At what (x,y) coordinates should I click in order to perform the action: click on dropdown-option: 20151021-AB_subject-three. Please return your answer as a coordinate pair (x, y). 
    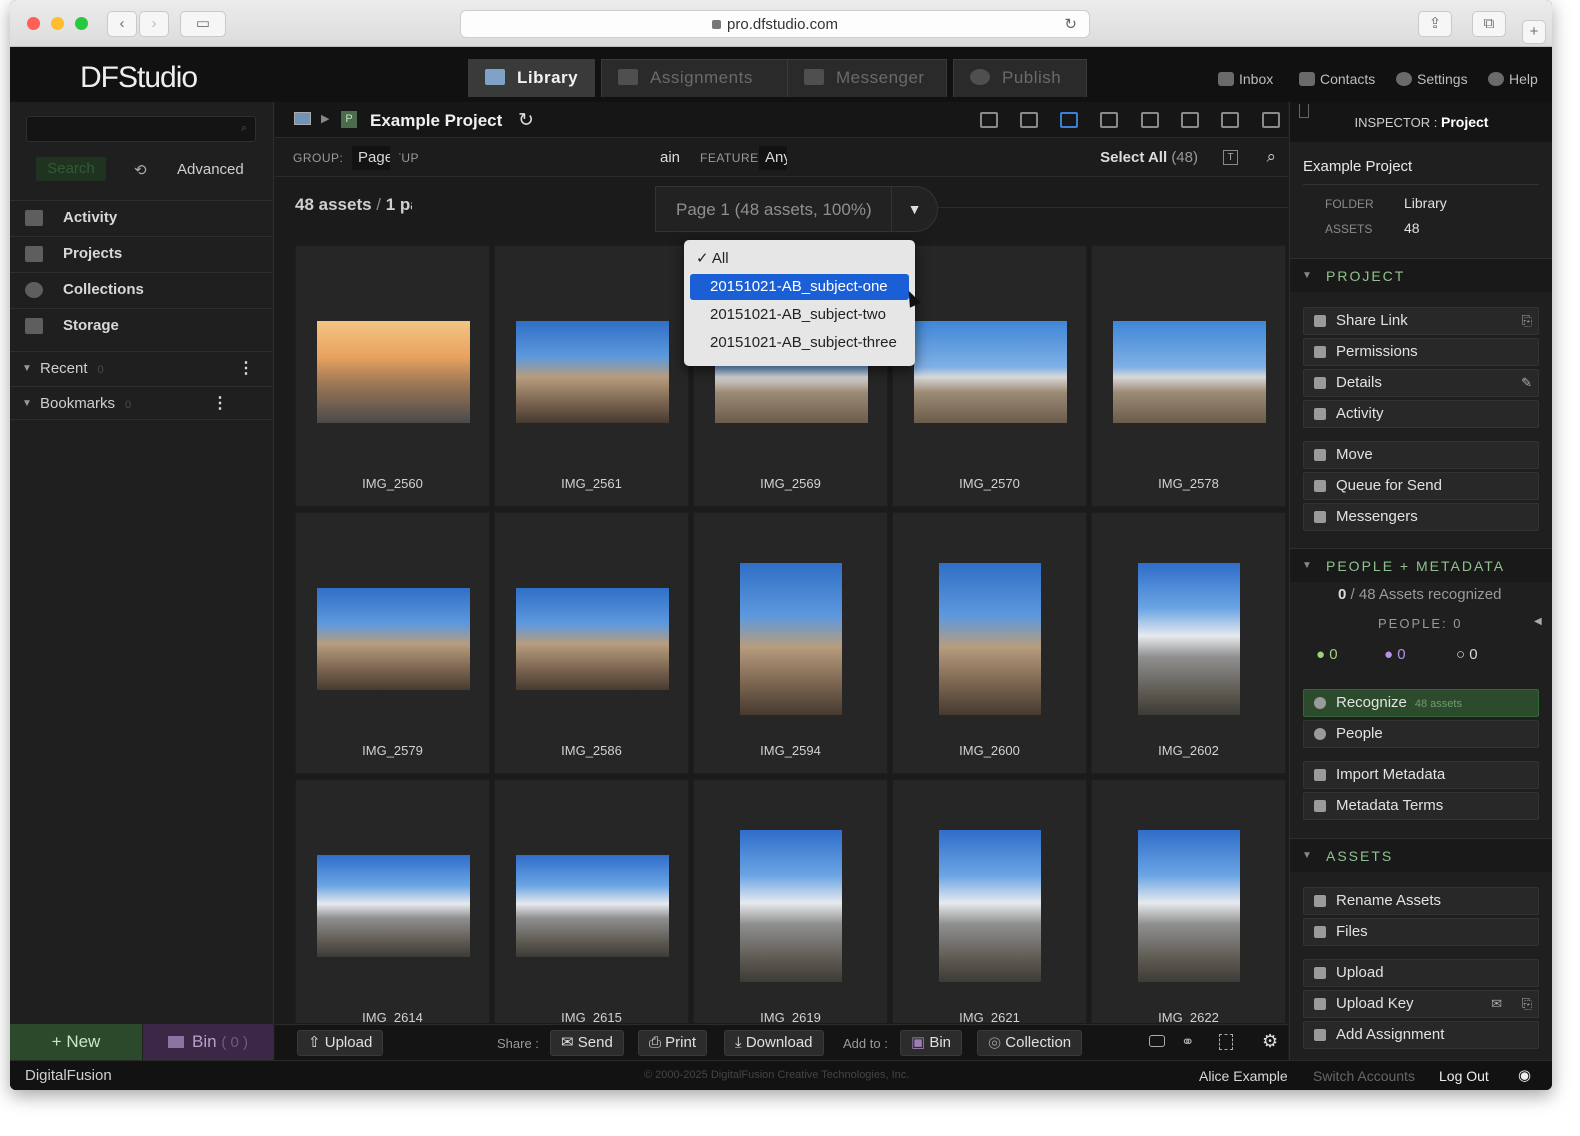
    Looking at the image, I should click on (799, 343).